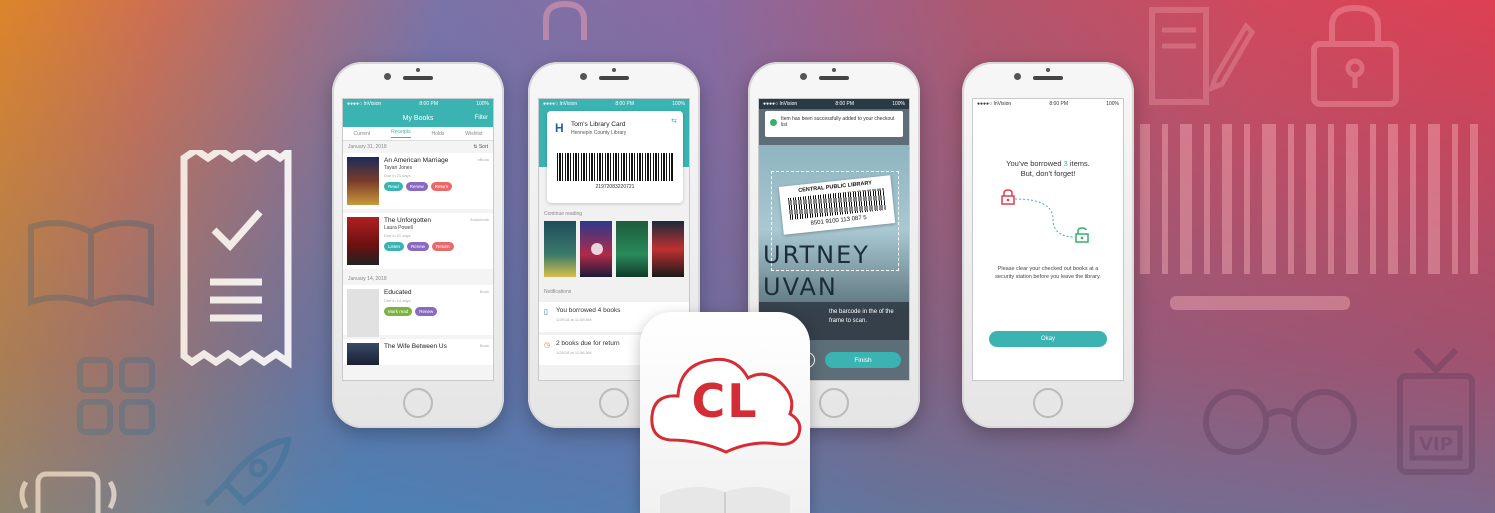 This screenshot has width=1495, height=513. What do you see at coordinates (236, 260) in the screenshot?
I see `receipt-check-icon` at bounding box center [236, 260].